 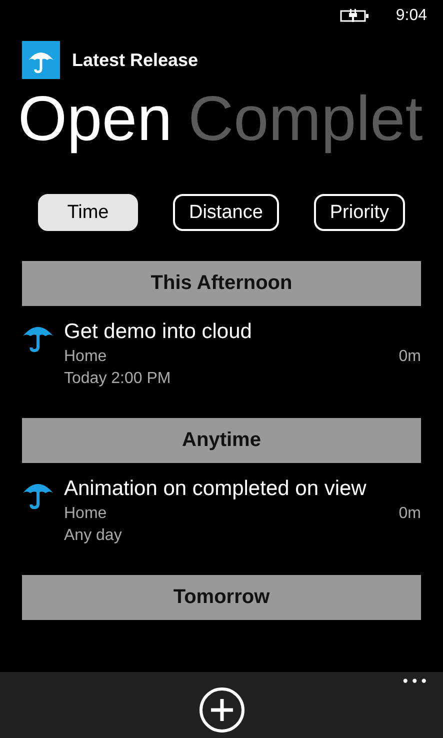 What do you see at coordinates (135, 60) in the screenshot?
I see `app-title: Latest Release` at bounding box center [135, 60].